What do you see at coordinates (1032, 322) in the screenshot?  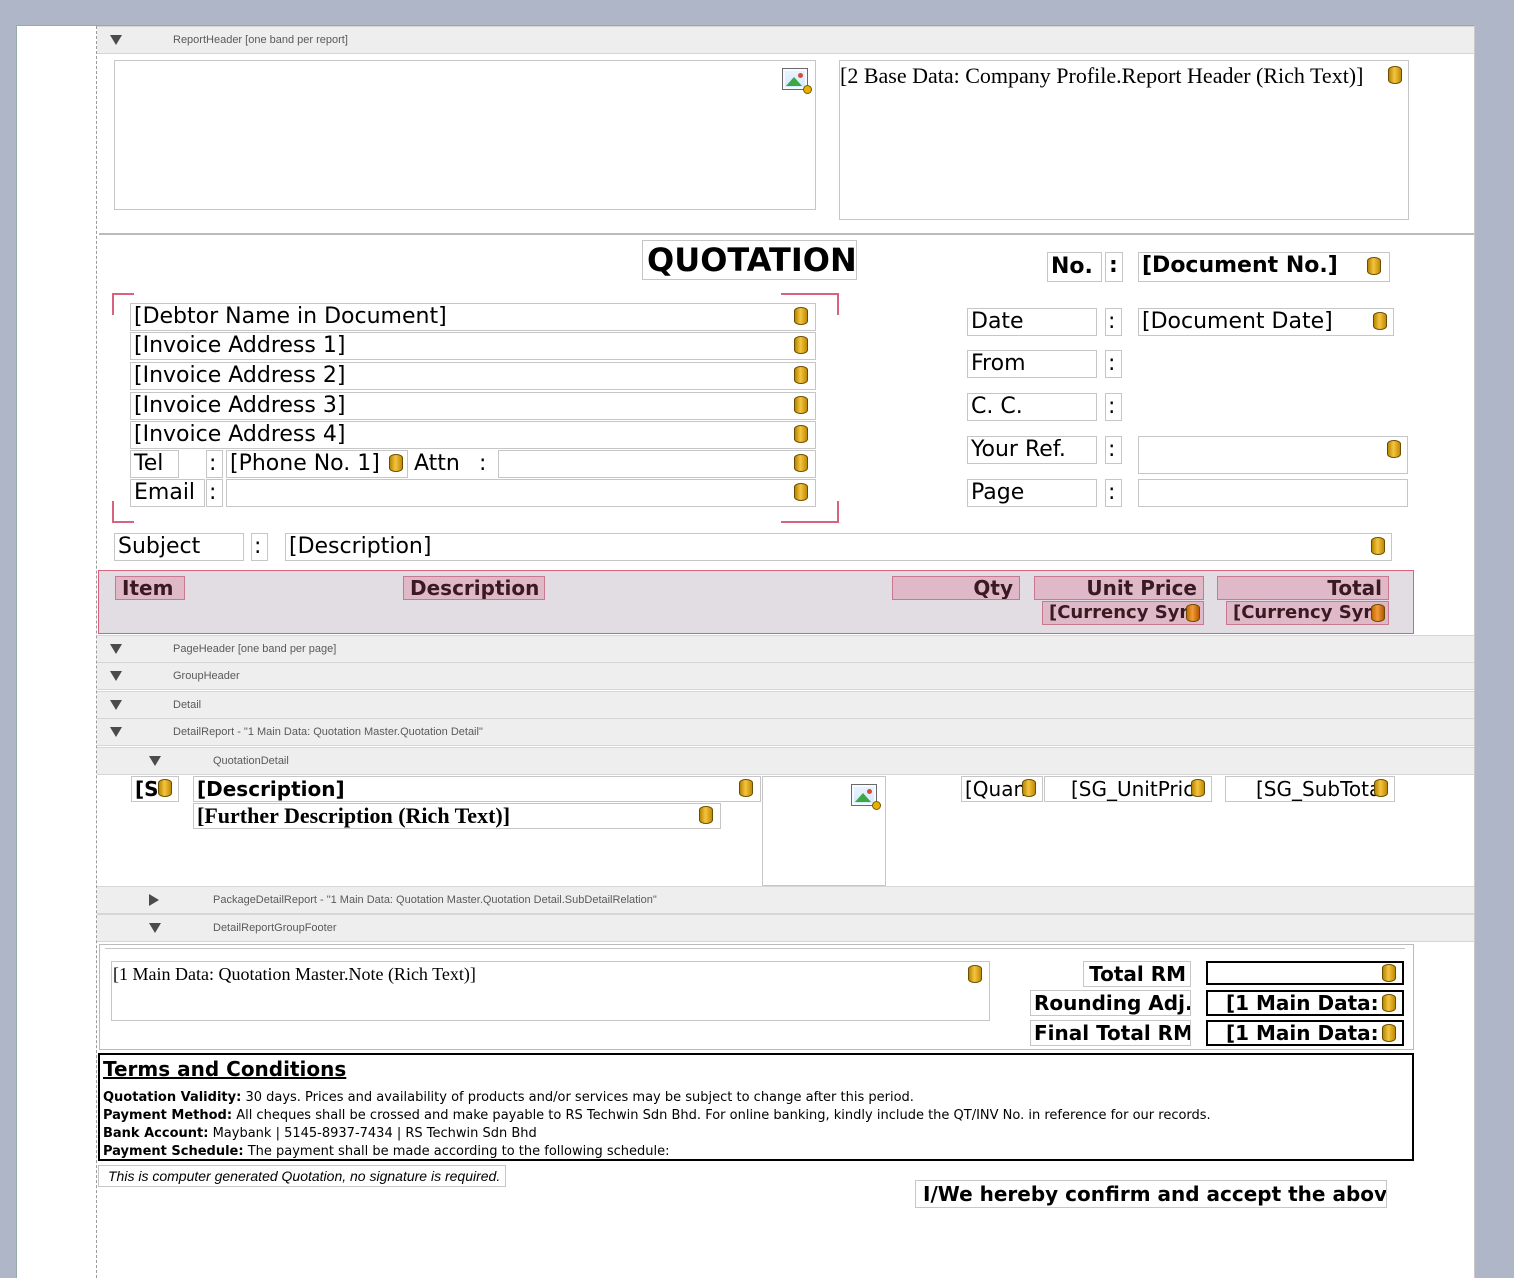 I see `date-label: Date` at bounding box center [1032, 322].